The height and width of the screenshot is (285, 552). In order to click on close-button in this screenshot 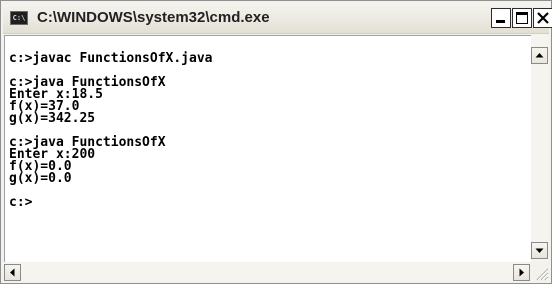, I will do `click(542, 18)`.